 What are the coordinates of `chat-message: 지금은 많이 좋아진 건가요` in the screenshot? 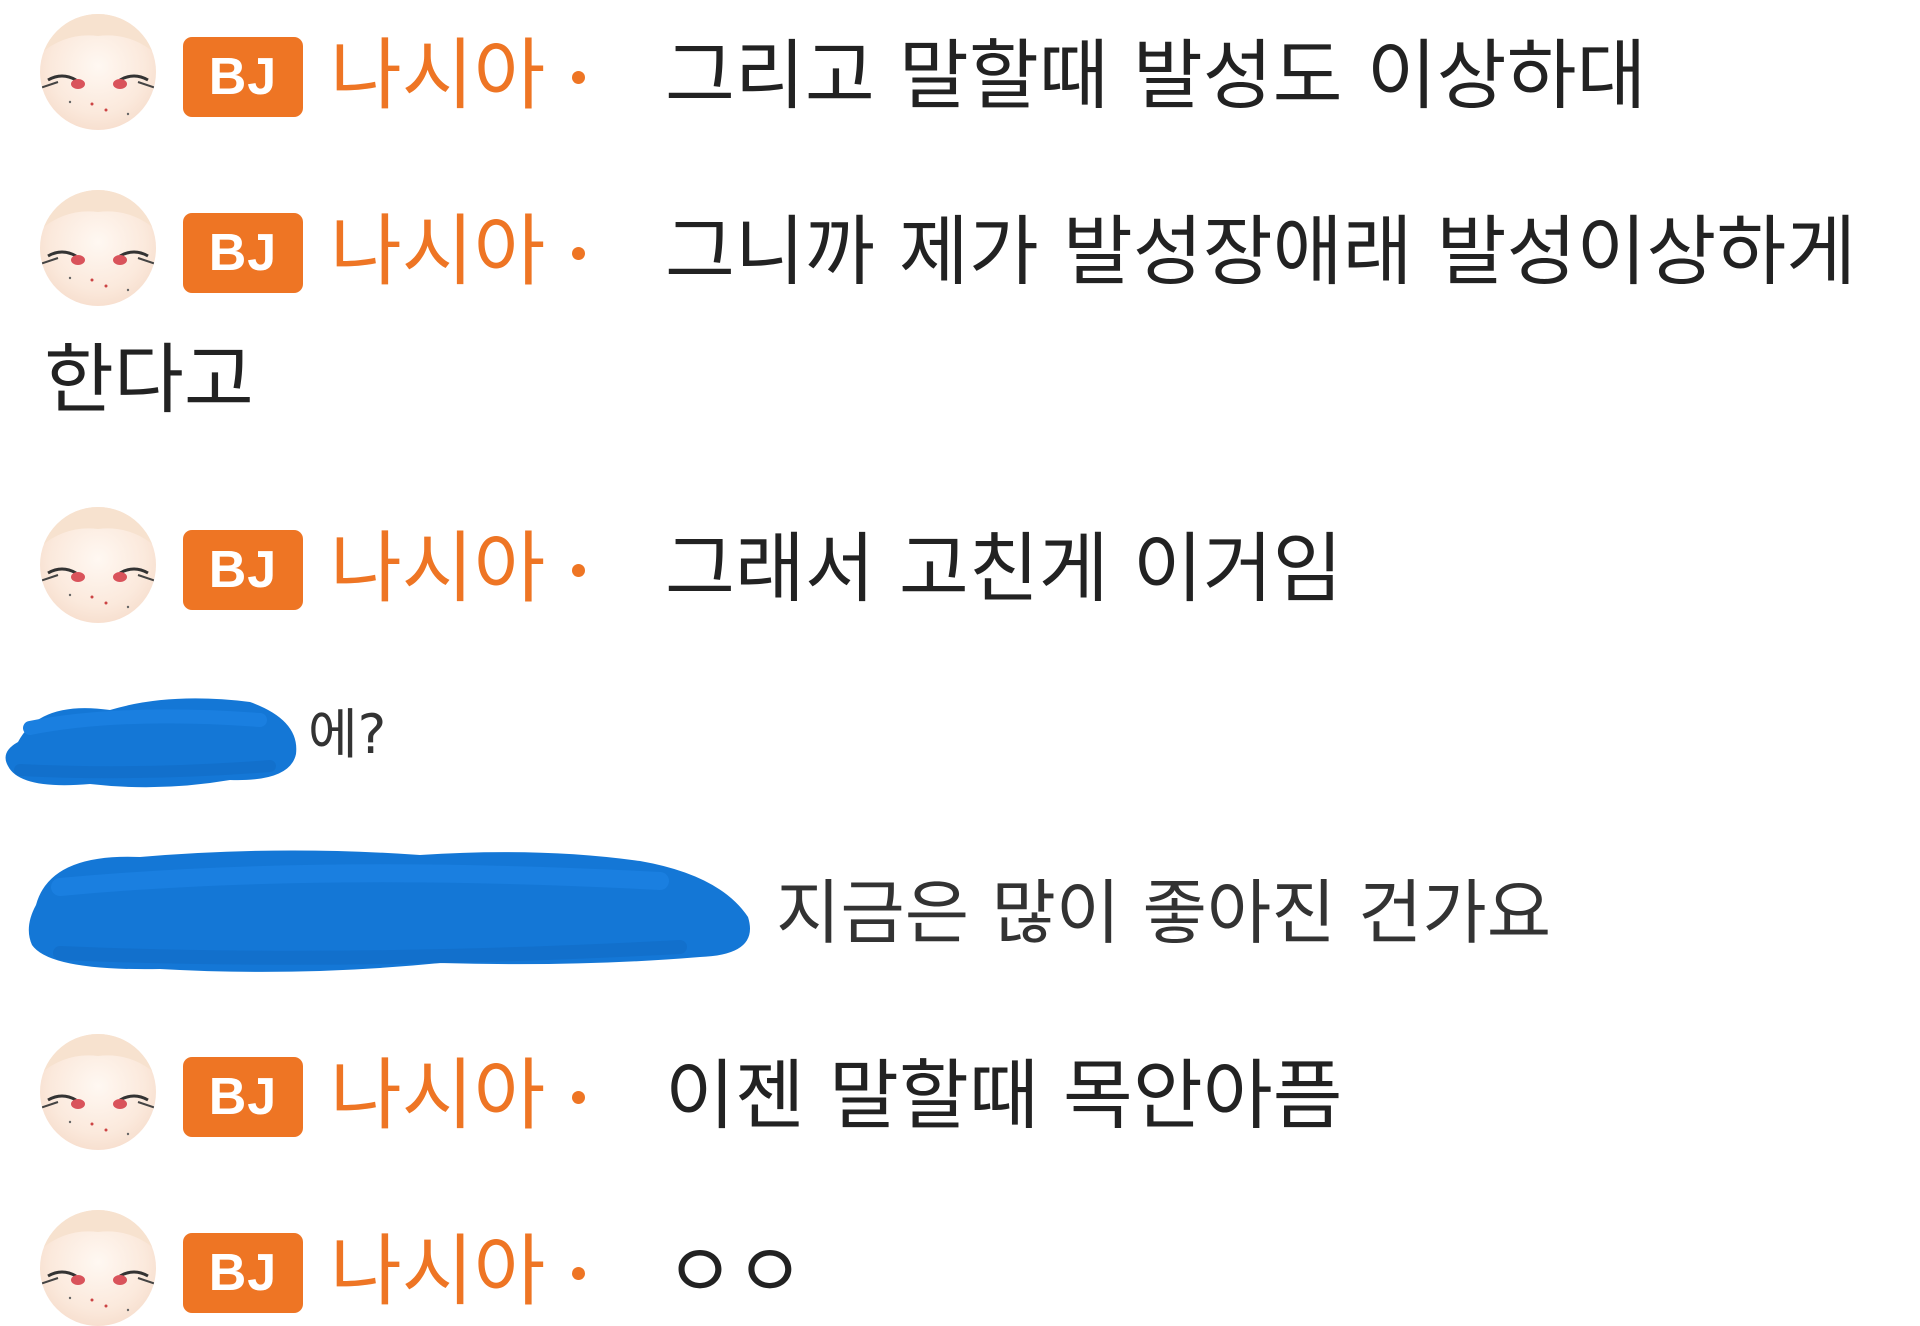 It's located at (960, 915).